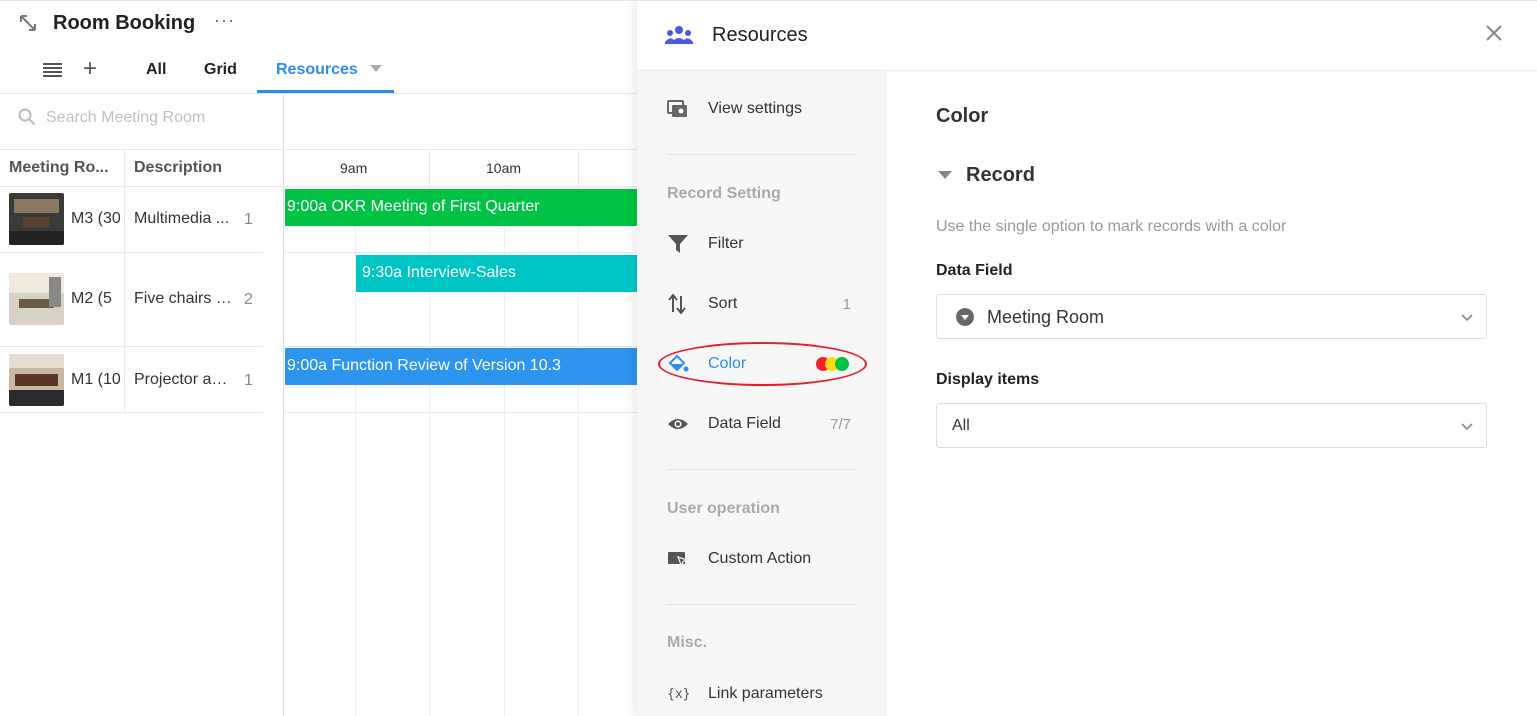 This screenshot has height=716, width=1537. I want to click on record-section-toggle: Record, so click(1000, 175).